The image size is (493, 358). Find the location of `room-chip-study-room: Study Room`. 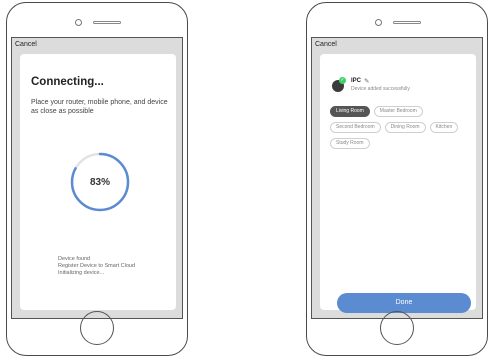

room-chip-study-room: Study Room is located at coordinates (350, 143).